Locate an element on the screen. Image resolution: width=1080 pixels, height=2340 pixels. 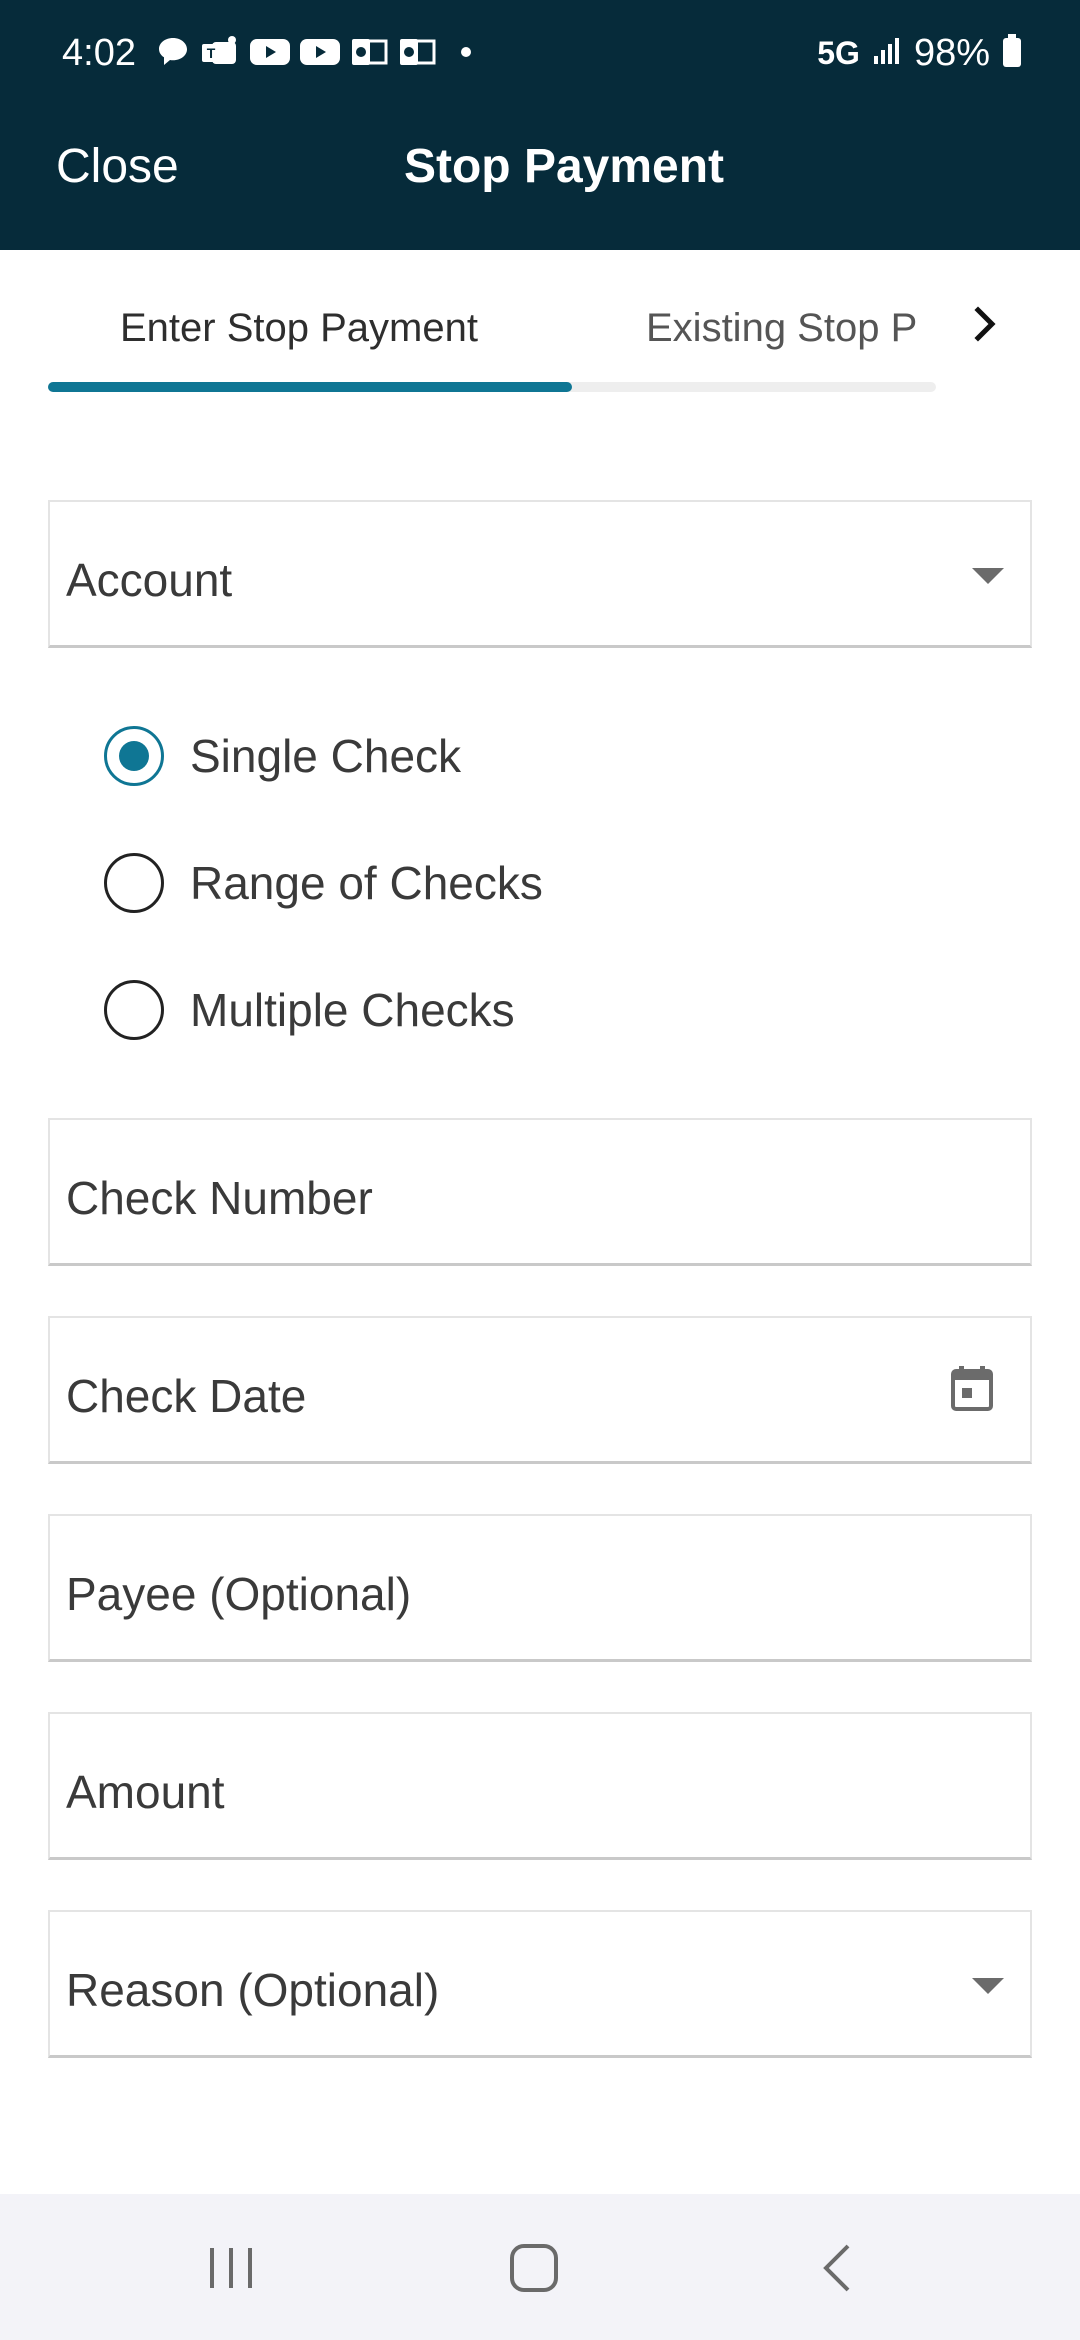
radio-single-check: Single Check is located at coordinates (282, 756).